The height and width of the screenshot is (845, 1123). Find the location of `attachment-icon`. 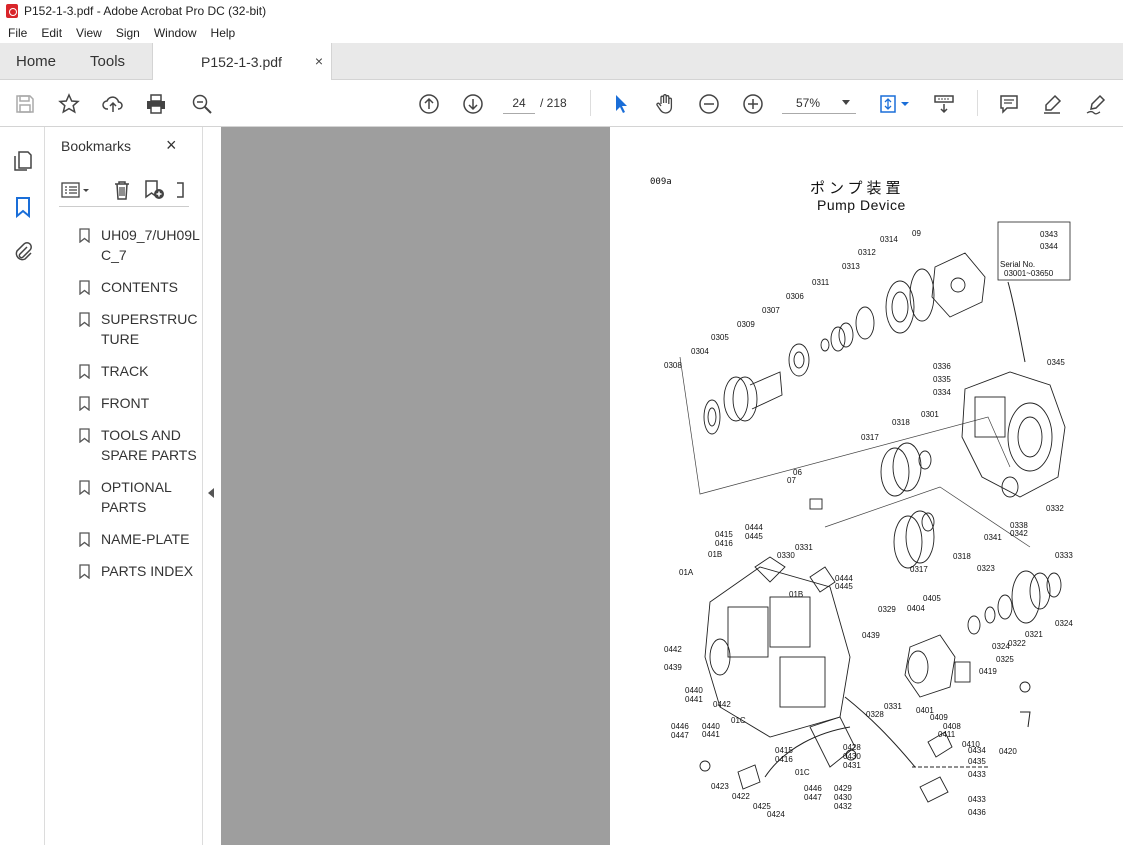

attachment-icon is located at coordinates (23, 252).